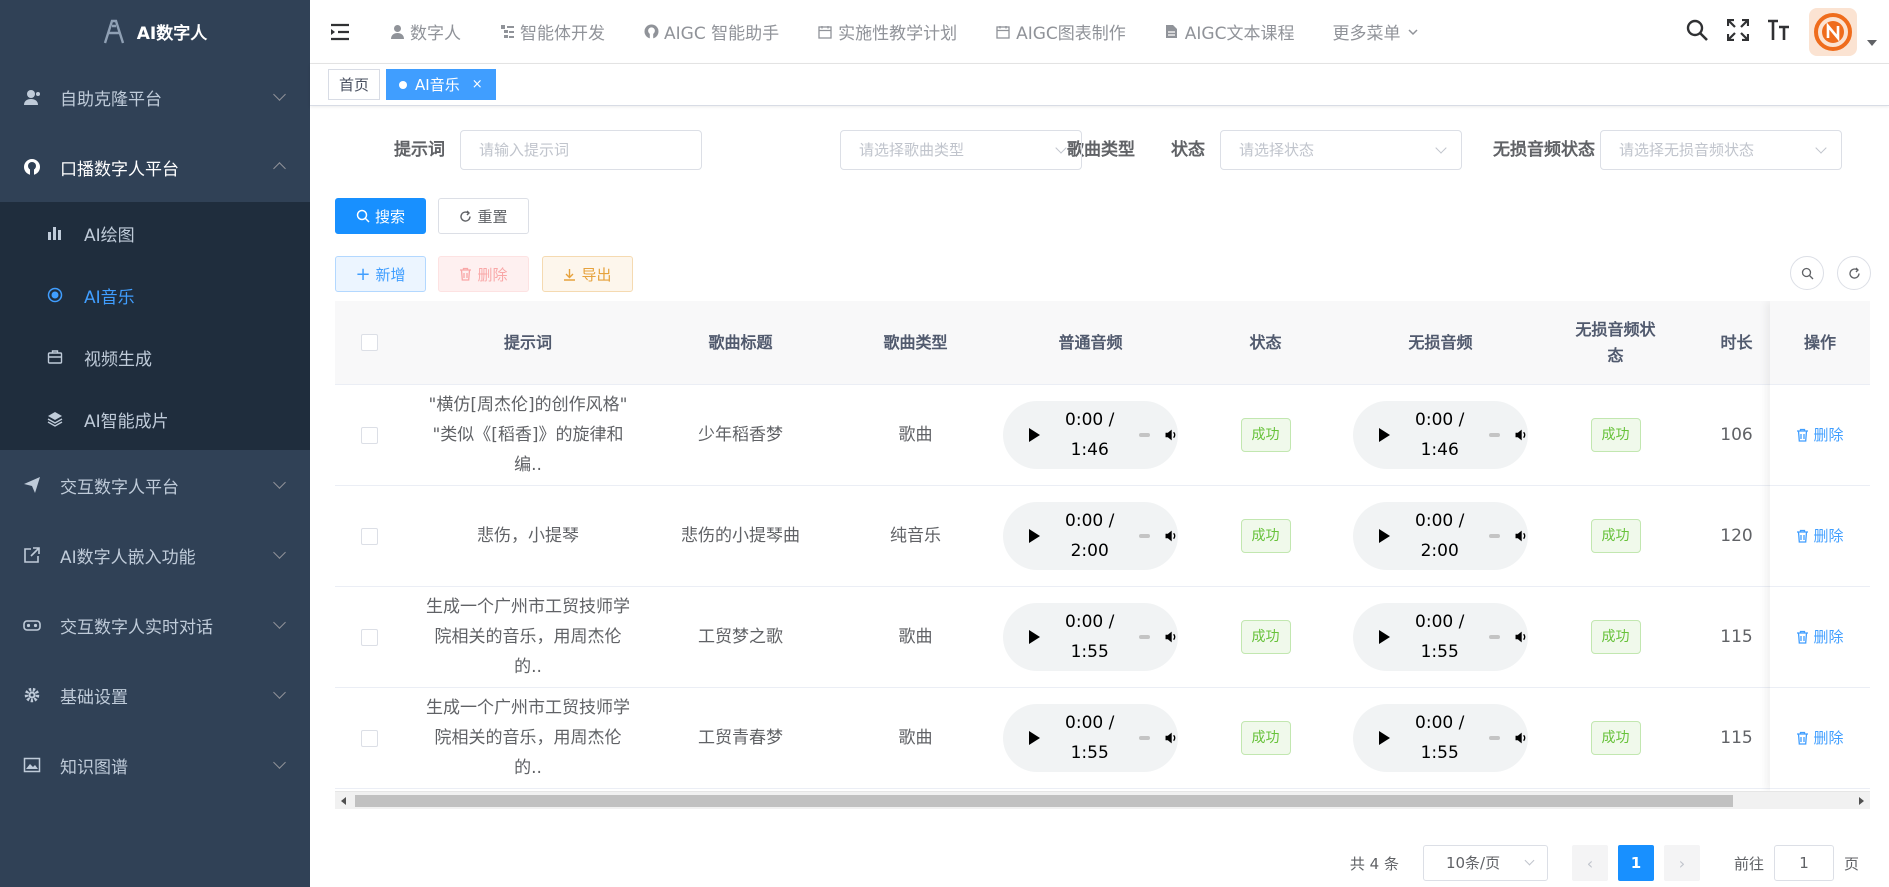 This screenshot has height=887, width=1889. Describe the element at coordinates (343, 801) in the screenshot. I see `scroll-left-icon` at that location.